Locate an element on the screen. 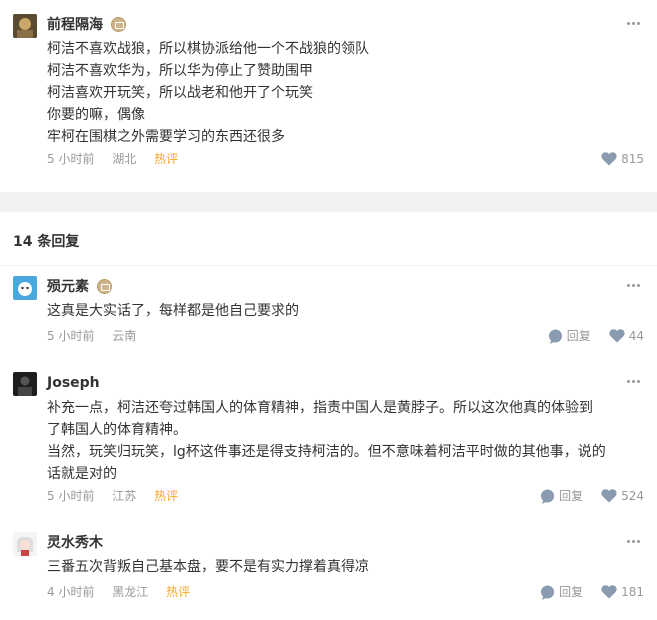  comment-line: 牢柯在围棋之外需要学习的东西还很多 is located at coordinates (166, 137).